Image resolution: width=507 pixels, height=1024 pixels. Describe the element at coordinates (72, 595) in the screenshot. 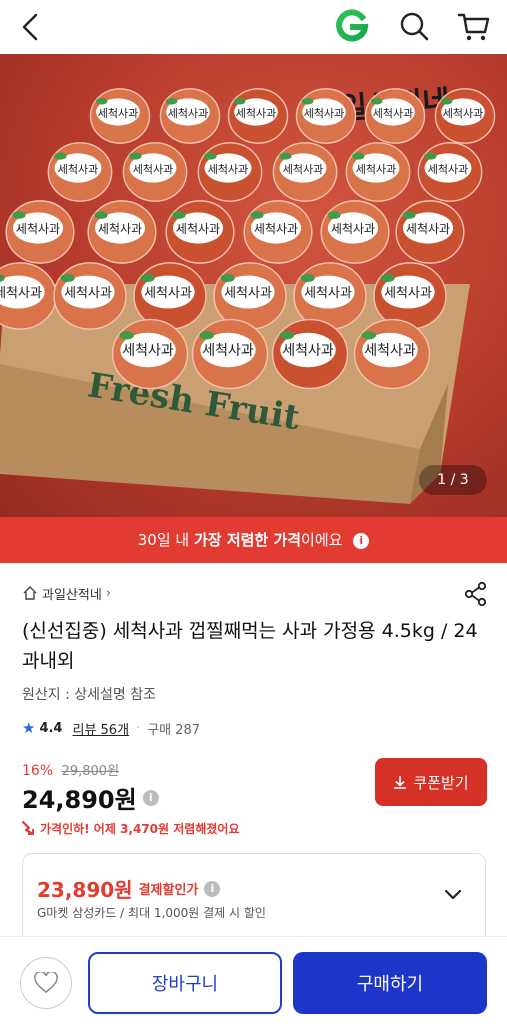

I see `seller-name: 과일산적네` at that location.